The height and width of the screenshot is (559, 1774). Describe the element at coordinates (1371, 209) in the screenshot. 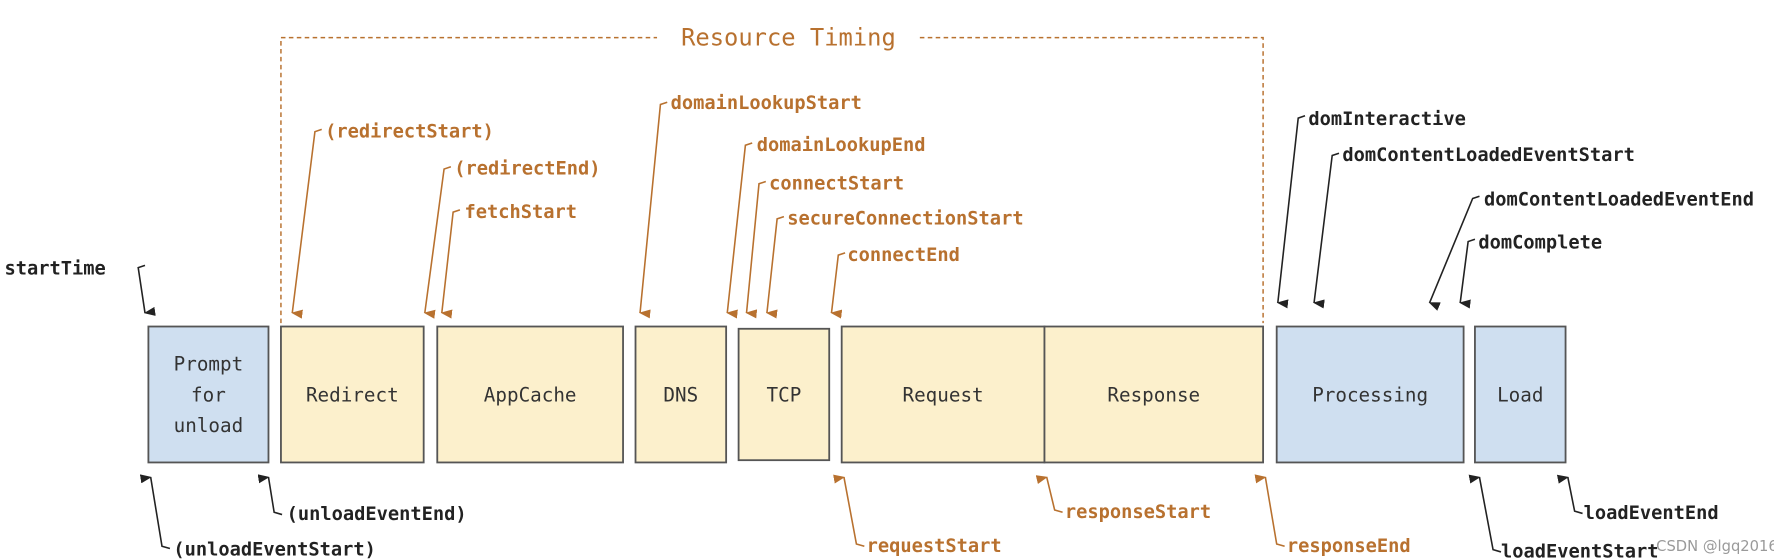

I see `marker-dom-interactive: domInteractive` at that location.